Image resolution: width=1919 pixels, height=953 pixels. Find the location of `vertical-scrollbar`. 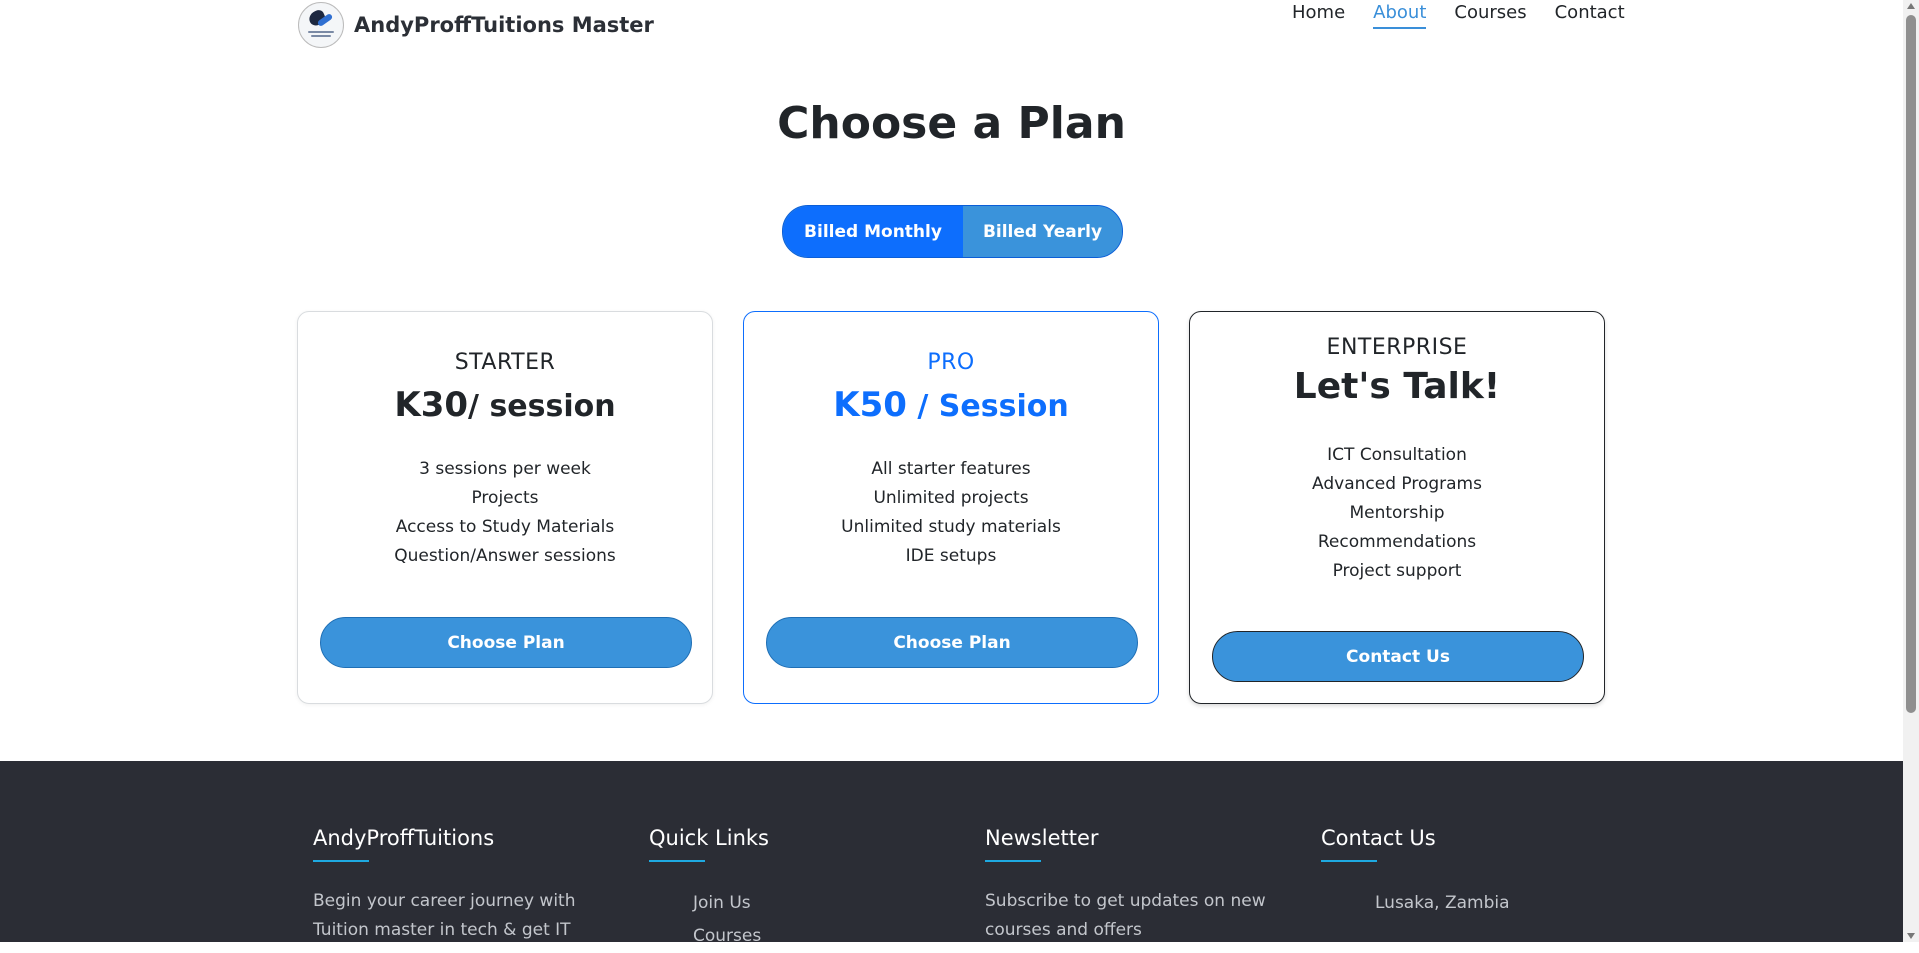

vertical-scrollbar is located at coordinates (1911, 471).